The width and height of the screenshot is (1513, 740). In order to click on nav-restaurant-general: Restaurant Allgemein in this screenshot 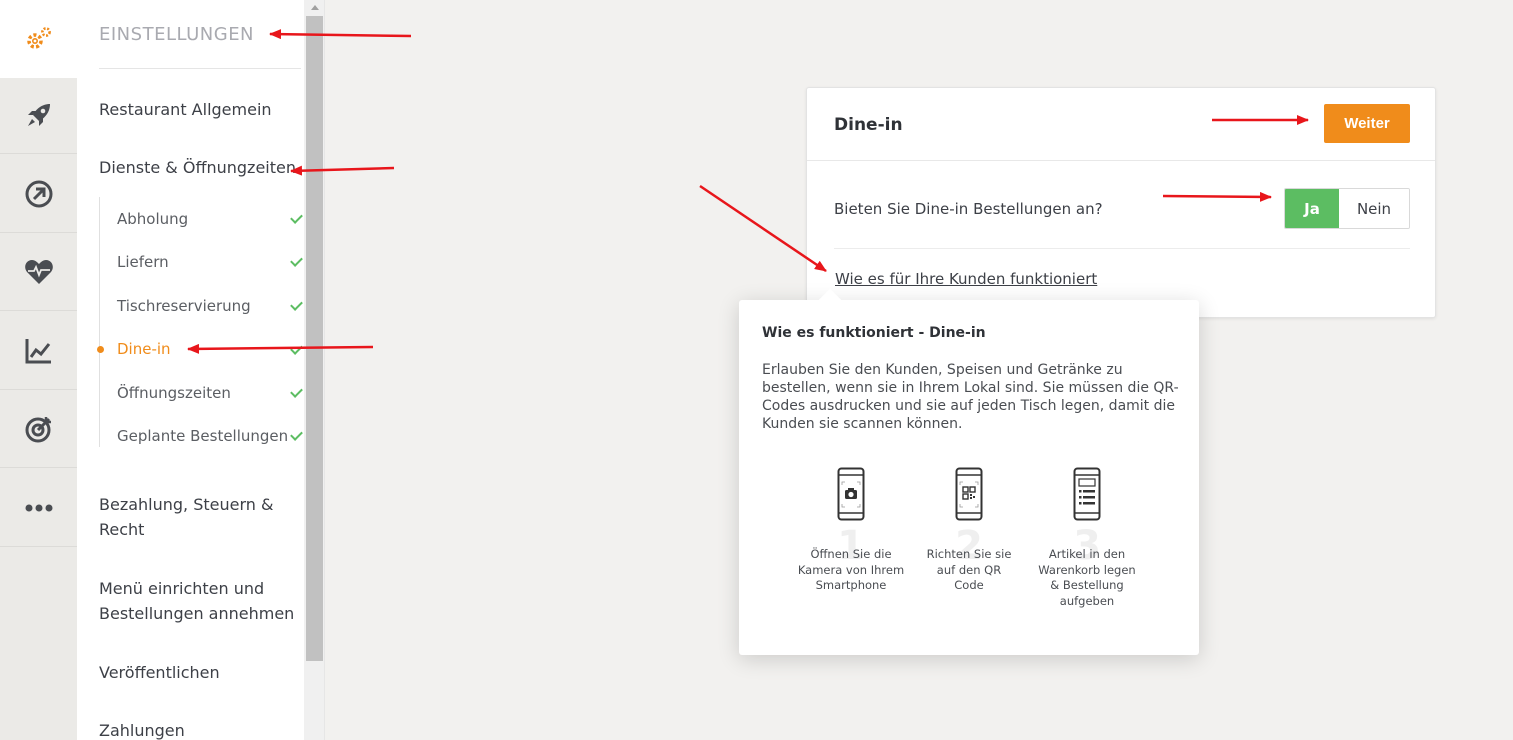, I will do `click(185, 109)`.